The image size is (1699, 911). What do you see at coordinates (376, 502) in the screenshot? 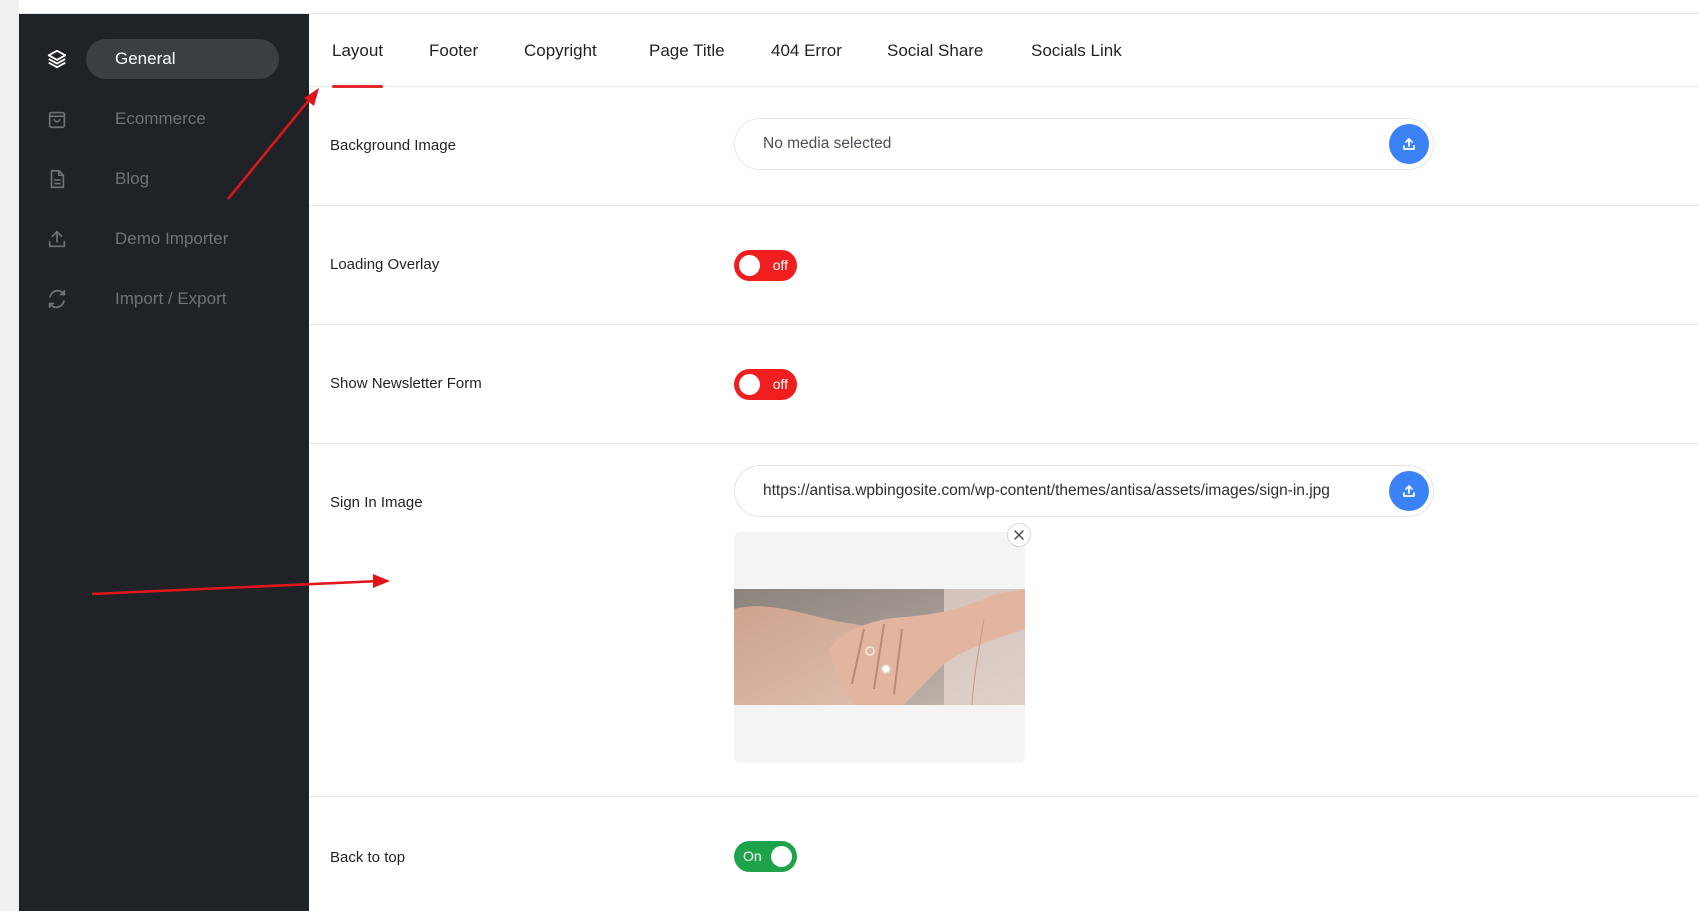
I see `setting-label: Sign In Image` at bounding box center [376, 502].